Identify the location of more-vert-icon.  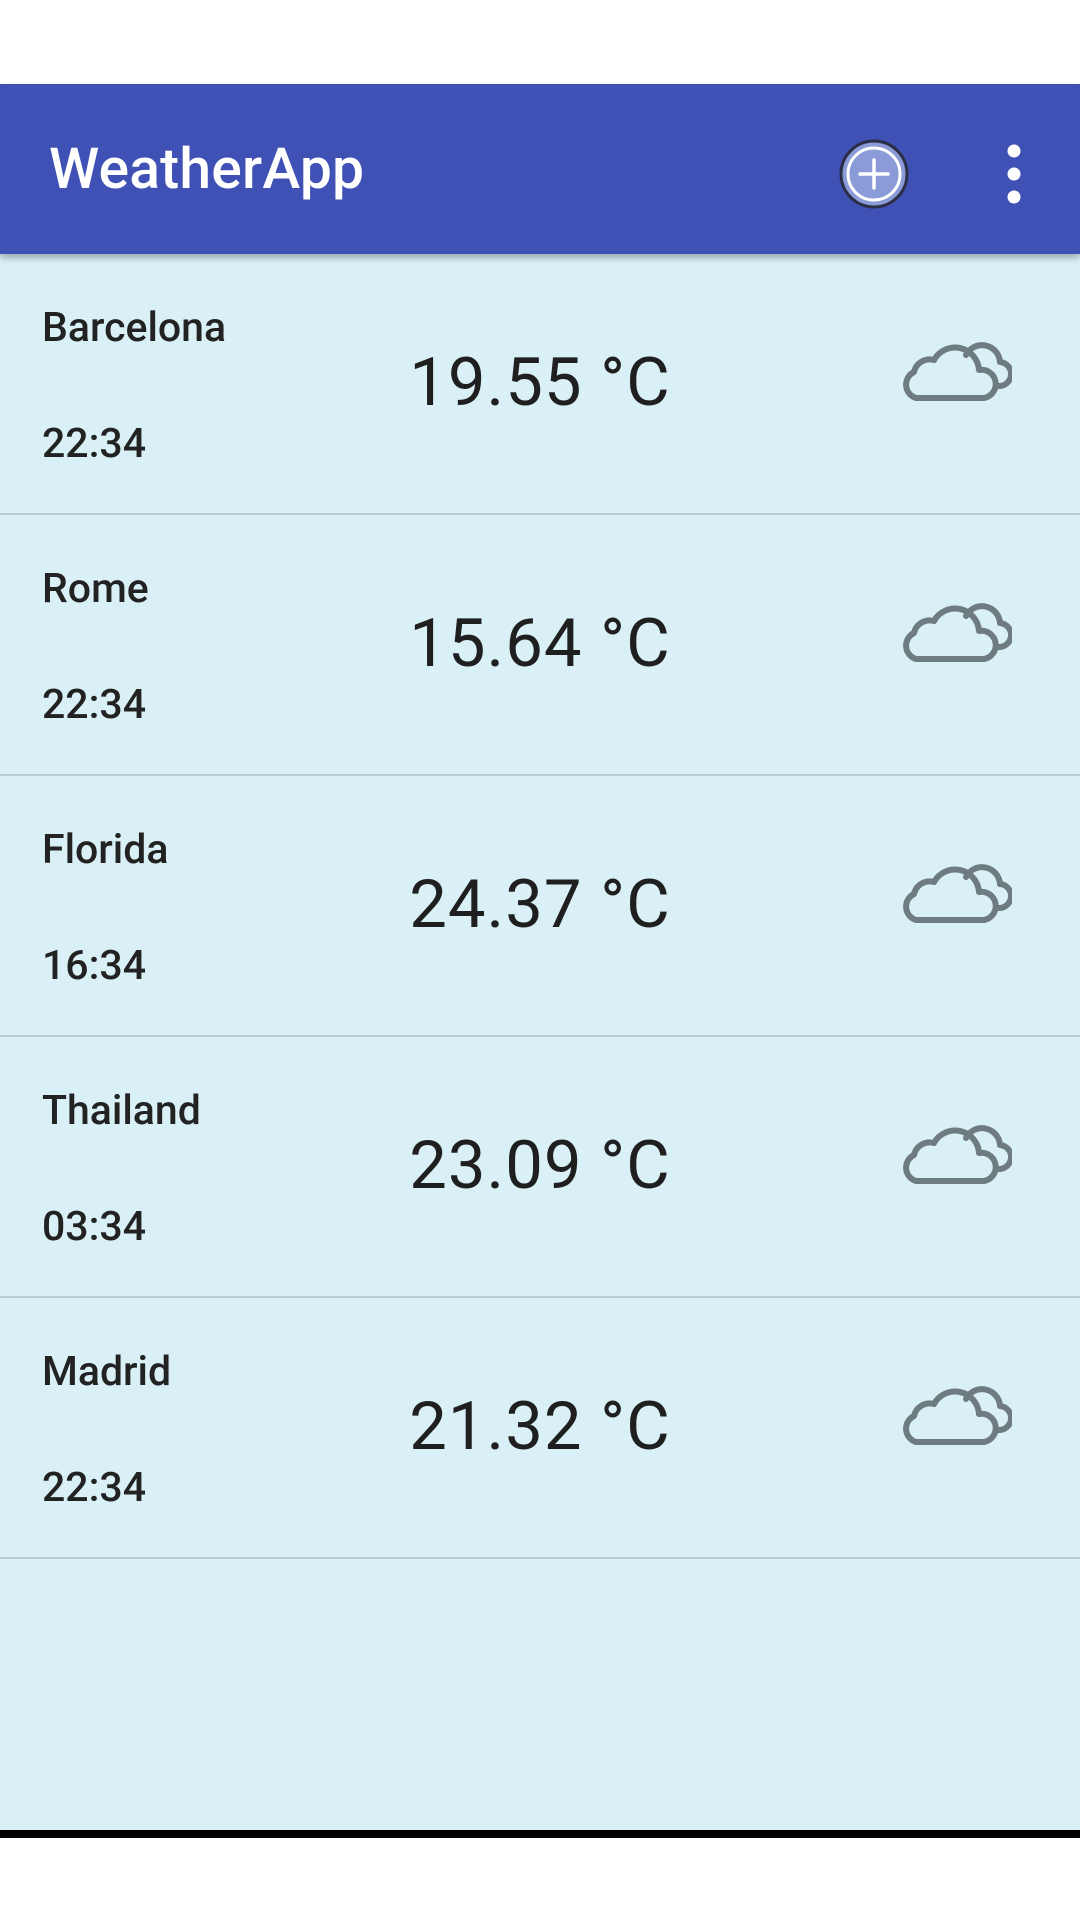
(1014, 174).